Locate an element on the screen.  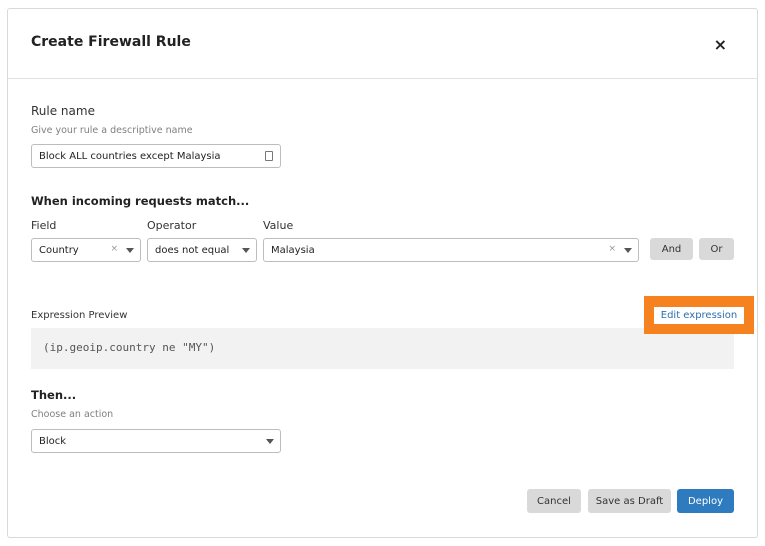
expression-preview: (ip.geoip.country ne "MY") is located at coordinates (382, 348).